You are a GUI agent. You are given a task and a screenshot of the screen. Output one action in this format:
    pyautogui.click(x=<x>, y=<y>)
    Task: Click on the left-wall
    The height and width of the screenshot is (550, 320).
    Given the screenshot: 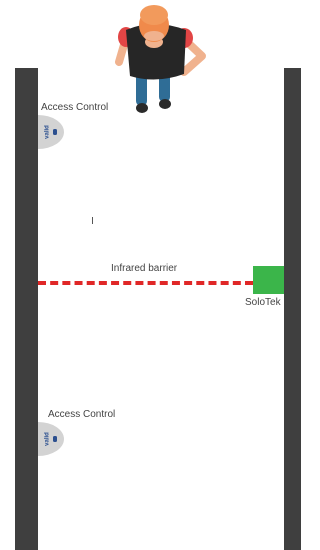 What is the action you would take?
    pyautogui.click(x=26, y=309)
    